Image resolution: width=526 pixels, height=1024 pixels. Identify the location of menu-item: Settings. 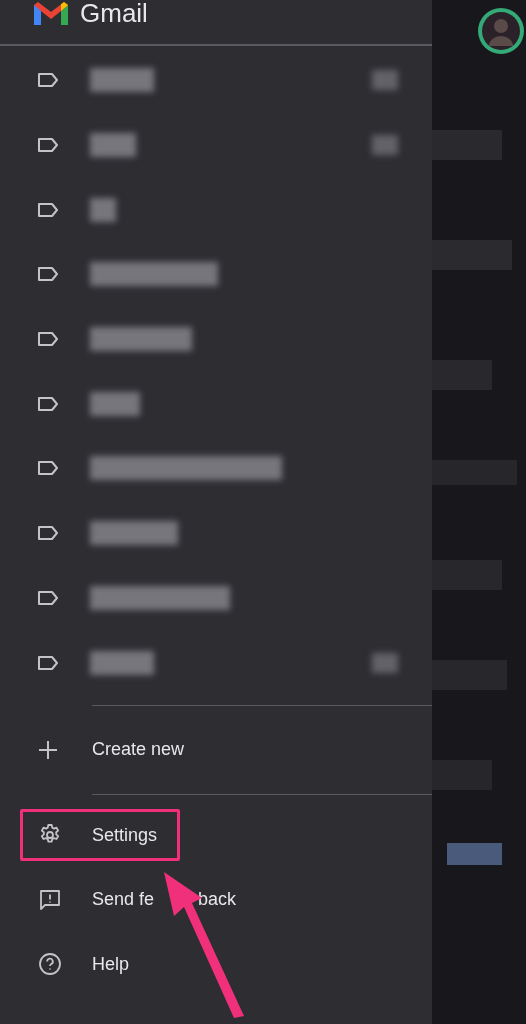
(100, 835).